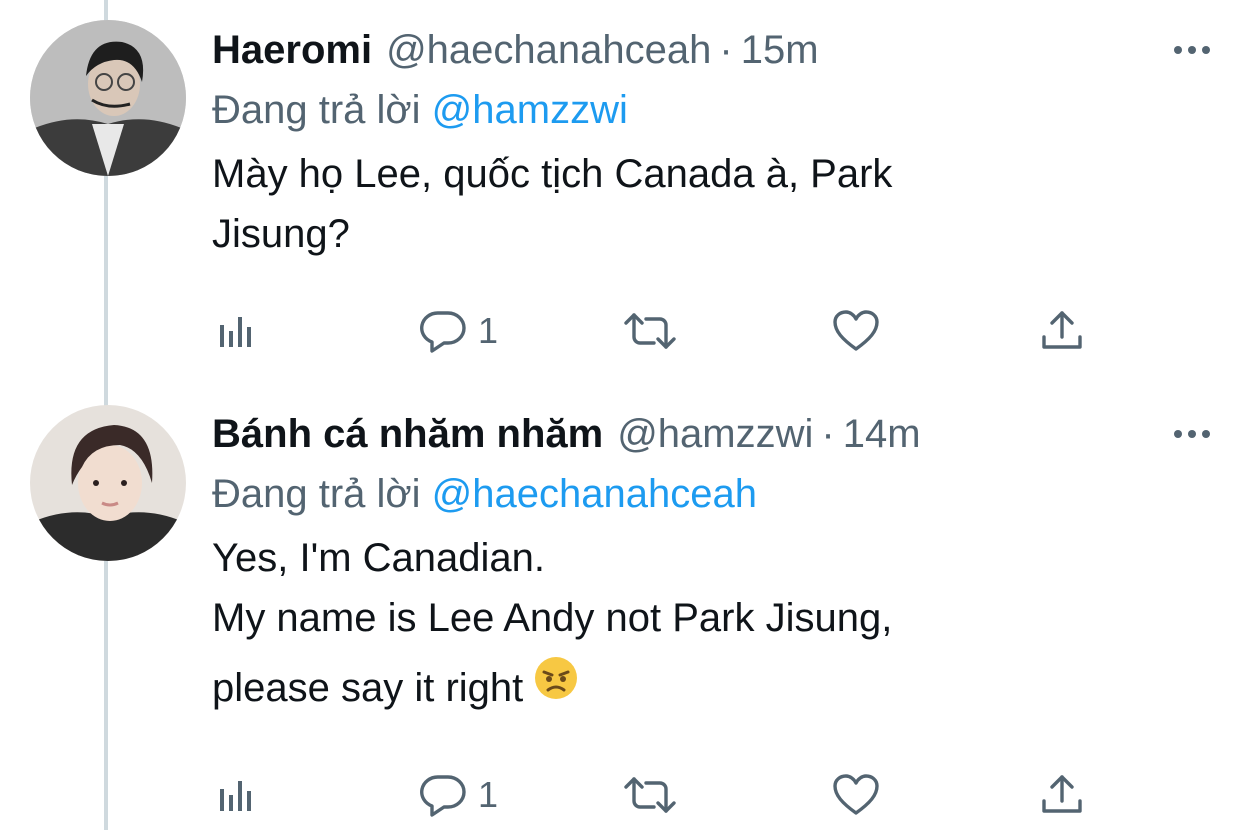 The width and height of the screenshot is (1242, 830). I want to click on username: @hamzzwi, so click(715, 434).